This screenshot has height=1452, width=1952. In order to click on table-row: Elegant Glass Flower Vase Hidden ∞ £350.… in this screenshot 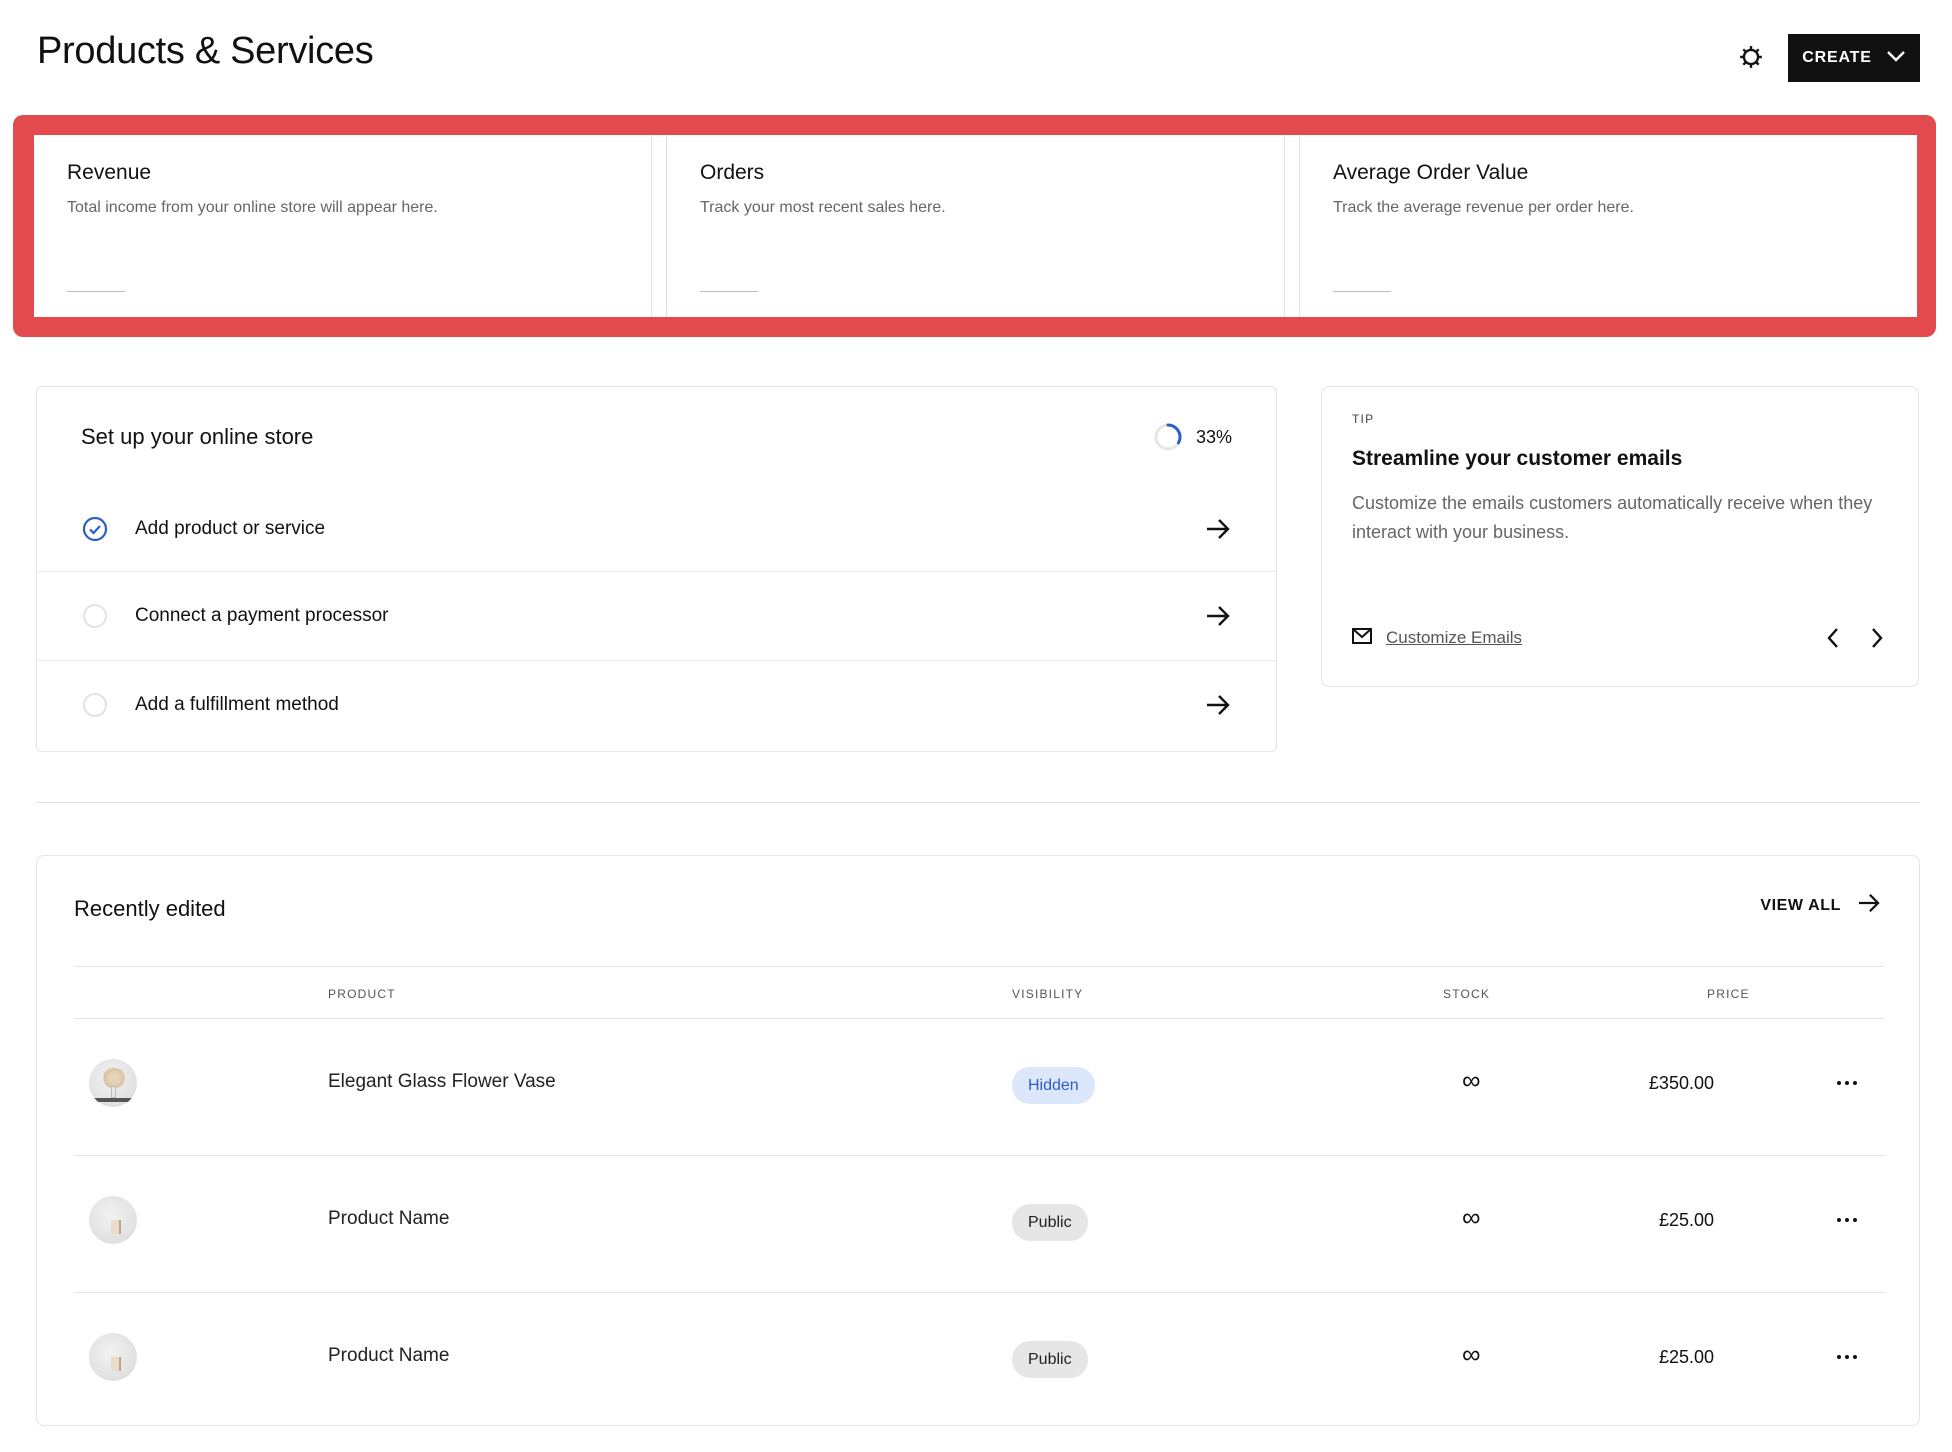, I will do `click(979, 1087)`.